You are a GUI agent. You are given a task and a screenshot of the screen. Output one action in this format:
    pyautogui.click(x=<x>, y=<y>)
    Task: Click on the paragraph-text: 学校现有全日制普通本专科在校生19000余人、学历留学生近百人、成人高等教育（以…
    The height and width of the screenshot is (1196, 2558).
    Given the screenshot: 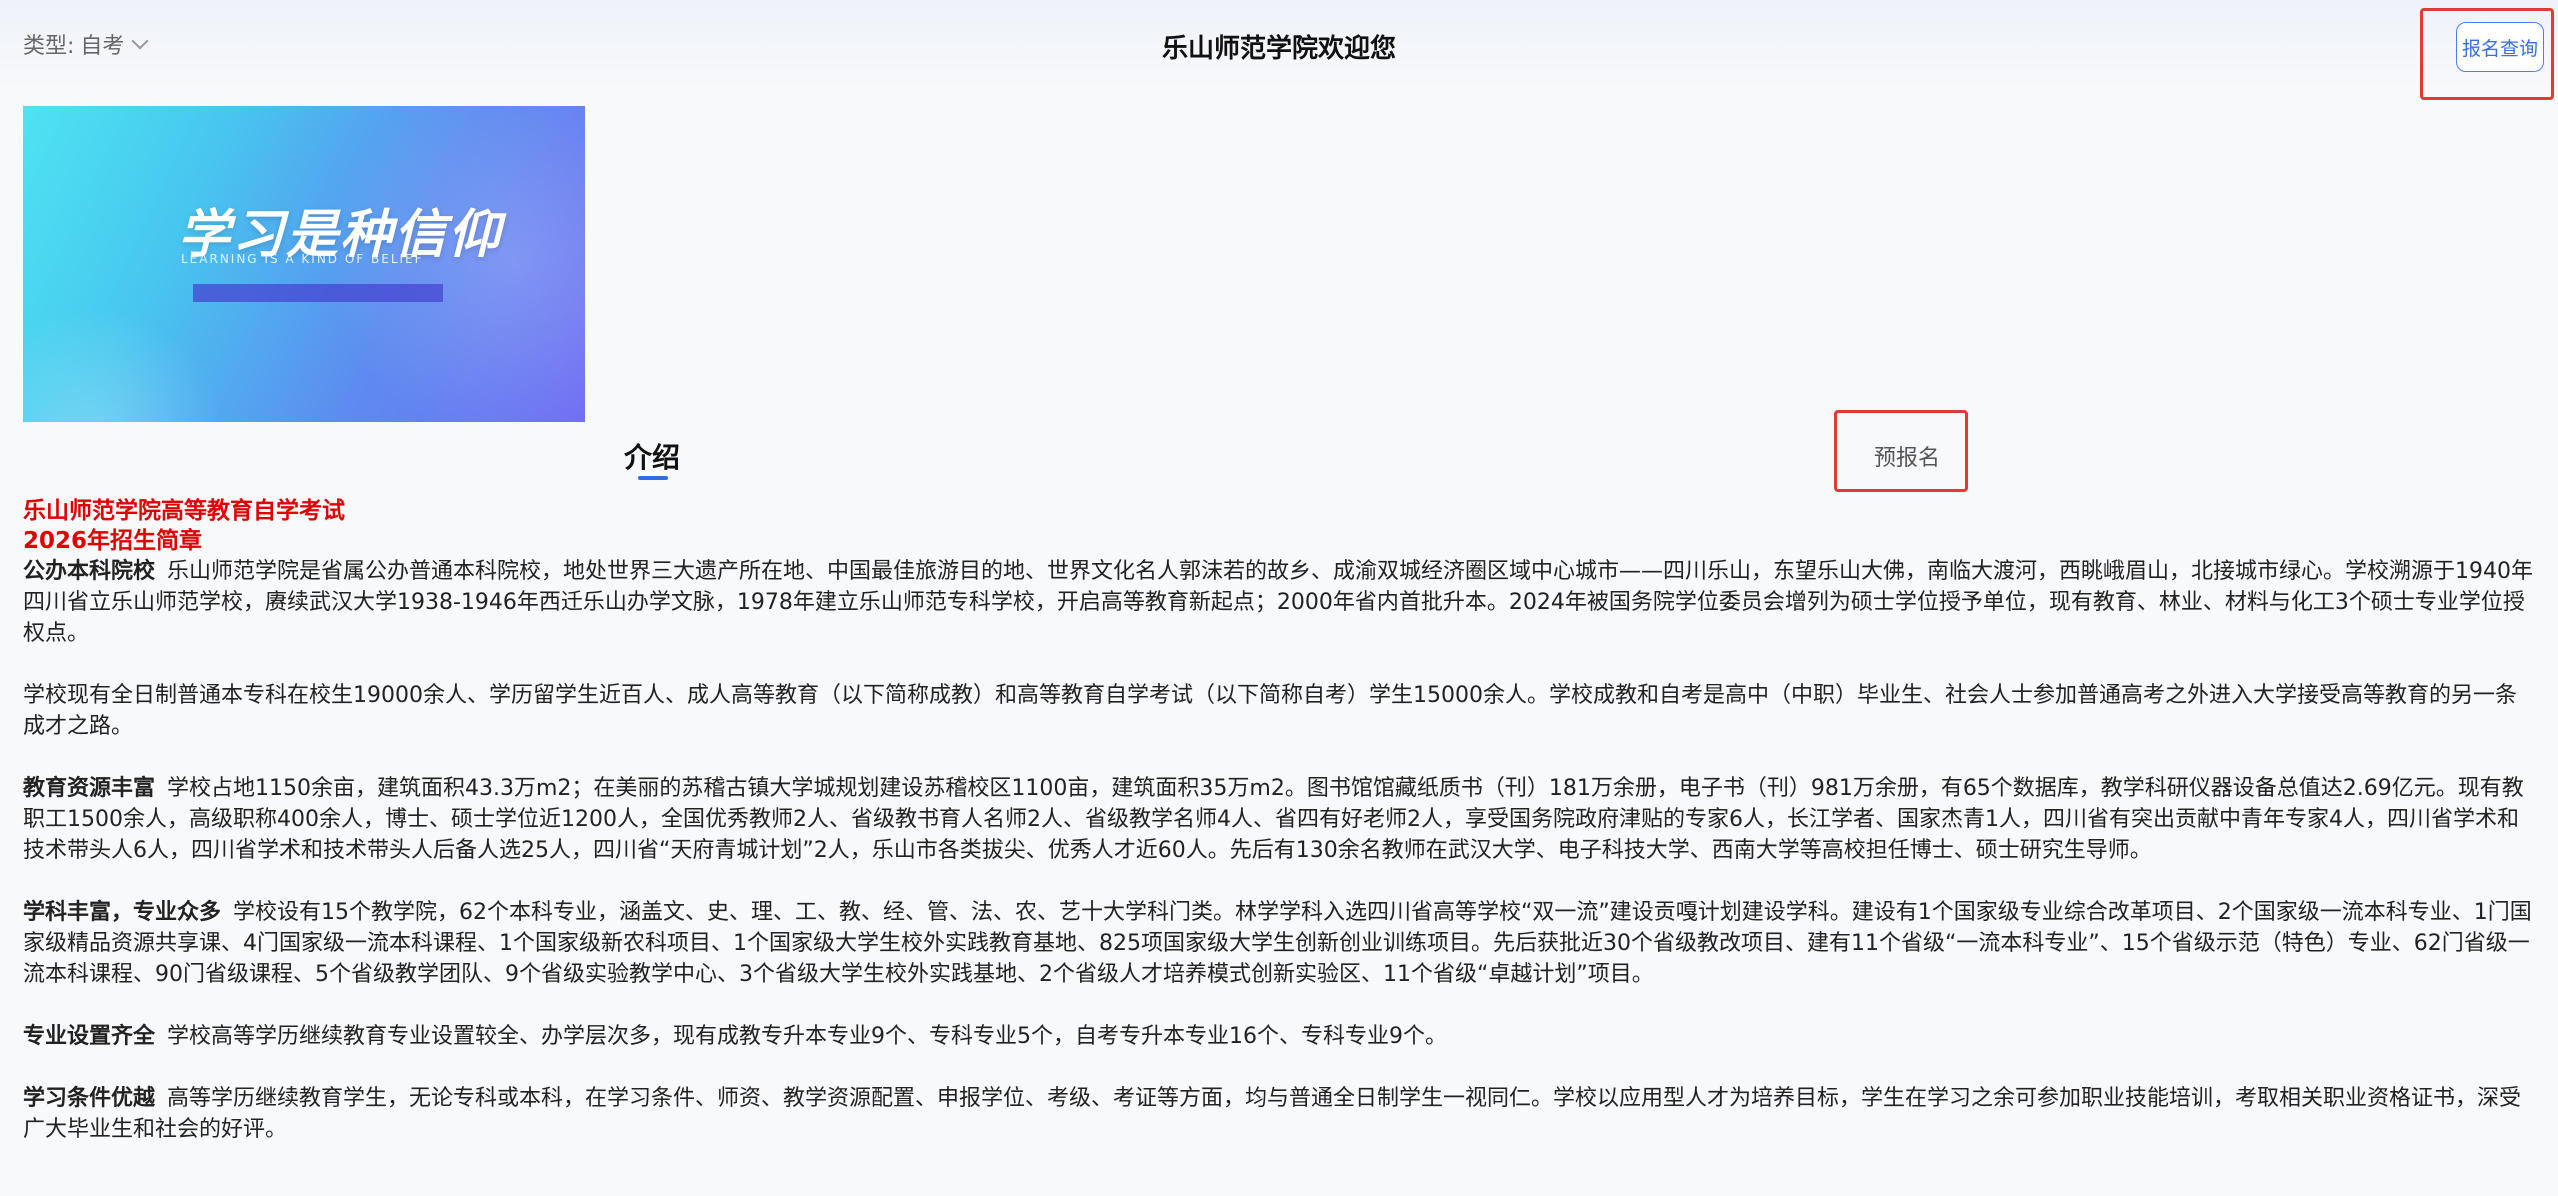 What is the action you would take?
    pyautogui.click(x=1270, y=711)
    